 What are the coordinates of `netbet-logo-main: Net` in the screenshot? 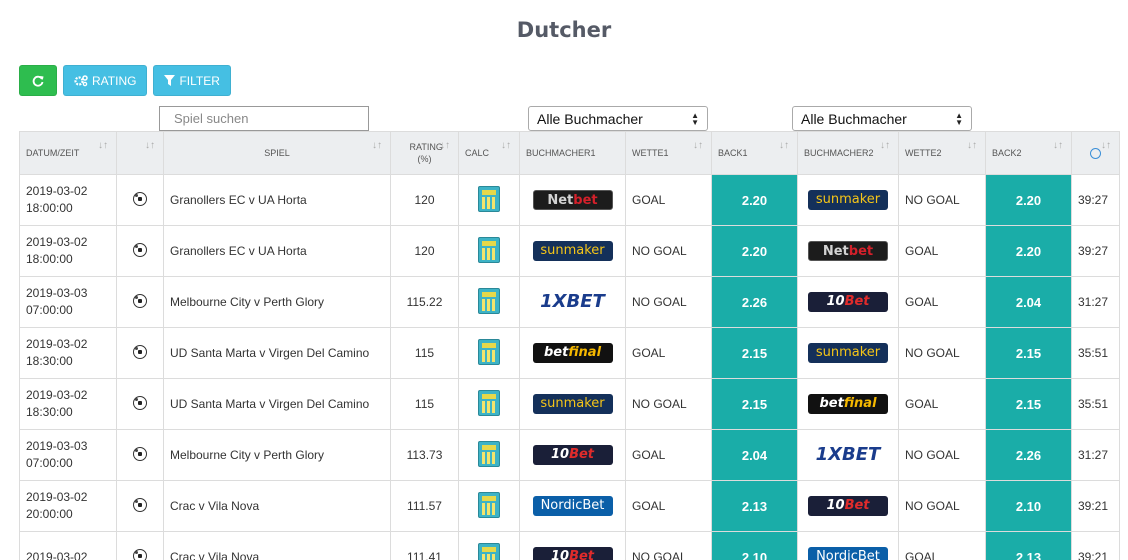 It's located at (835, 251).